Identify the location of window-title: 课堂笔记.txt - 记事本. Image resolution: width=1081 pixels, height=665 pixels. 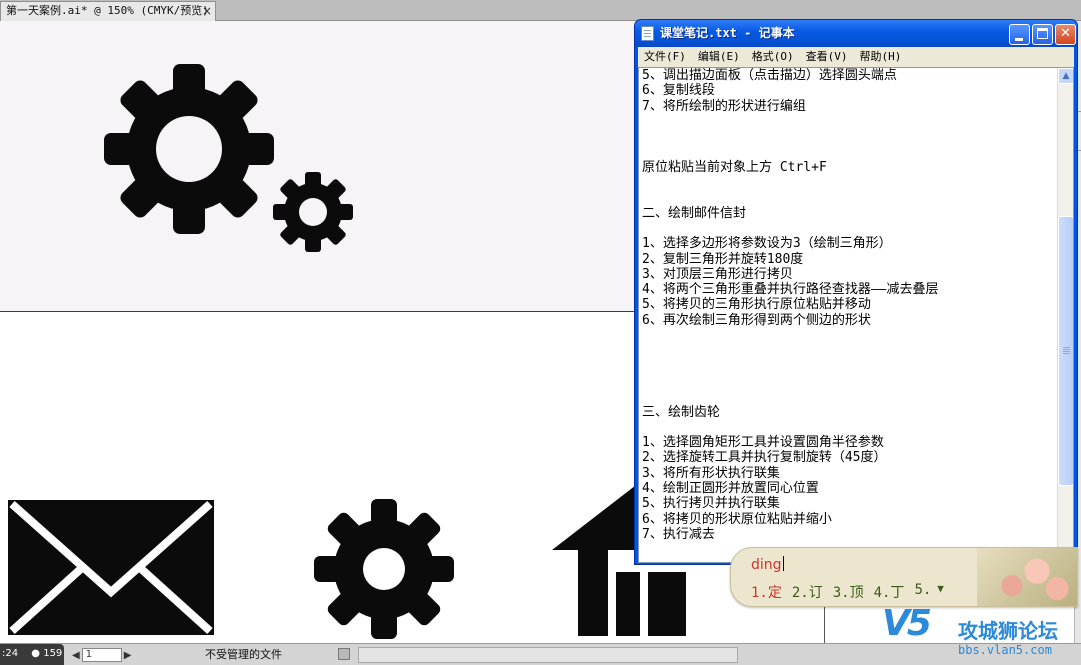
(727, 33).